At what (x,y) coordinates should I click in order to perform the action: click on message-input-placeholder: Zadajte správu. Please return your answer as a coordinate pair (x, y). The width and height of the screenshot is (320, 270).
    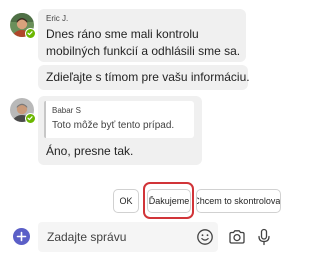
    Looking at the image, I should click on (87, 237).